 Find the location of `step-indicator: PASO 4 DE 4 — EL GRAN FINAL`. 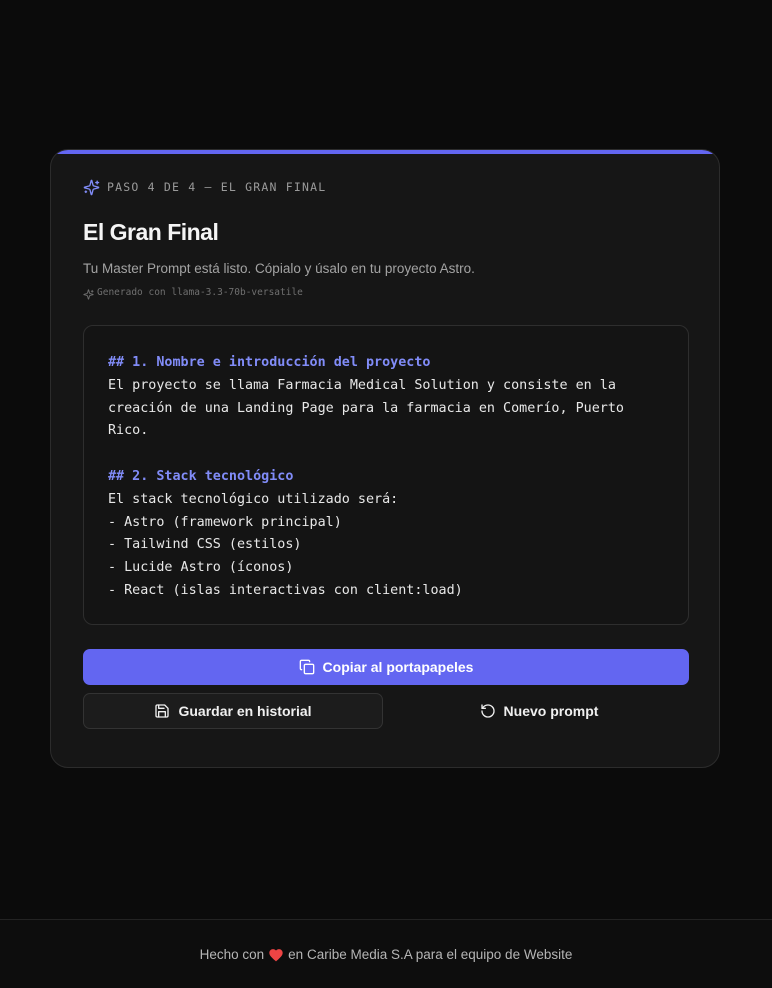

step-indicator: PASO 4 DE 4 — EL GRAN FINAL is located at coordinates (204, 187).